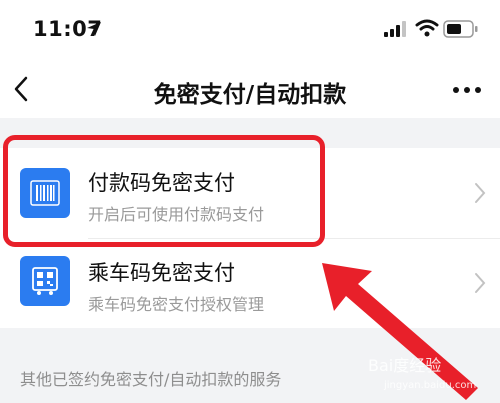 This screenshot has height=403, width=500. What do you see at coordinates (405, 365) in the screenshot?
I see `watermark-logo: Bai度经验` at bounding box center [405, 365].